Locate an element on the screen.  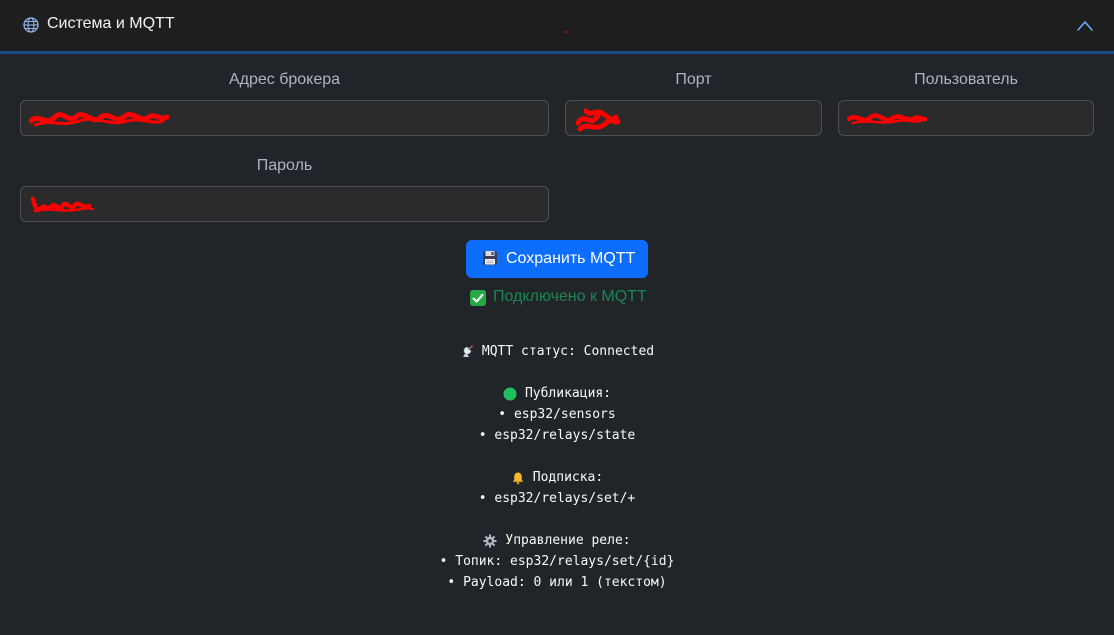
user-input is located at coordinates (966, 118).